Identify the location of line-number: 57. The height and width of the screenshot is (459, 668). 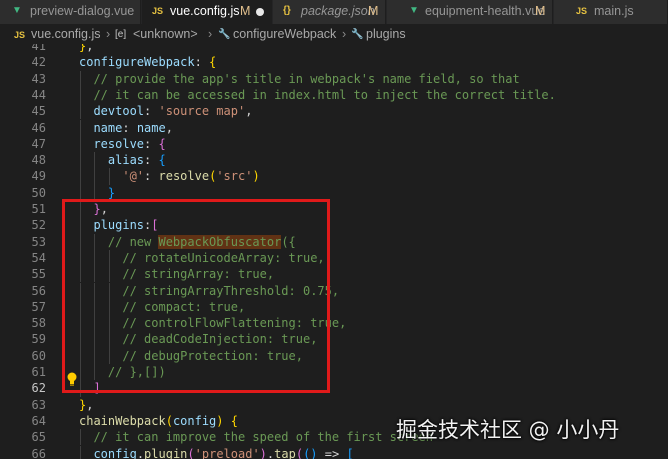
(38, 306).